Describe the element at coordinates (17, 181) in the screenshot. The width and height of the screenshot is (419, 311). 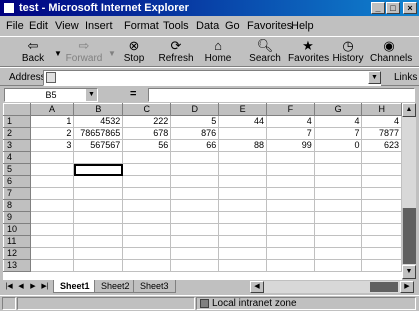
I see `row-header: 6` at that location.